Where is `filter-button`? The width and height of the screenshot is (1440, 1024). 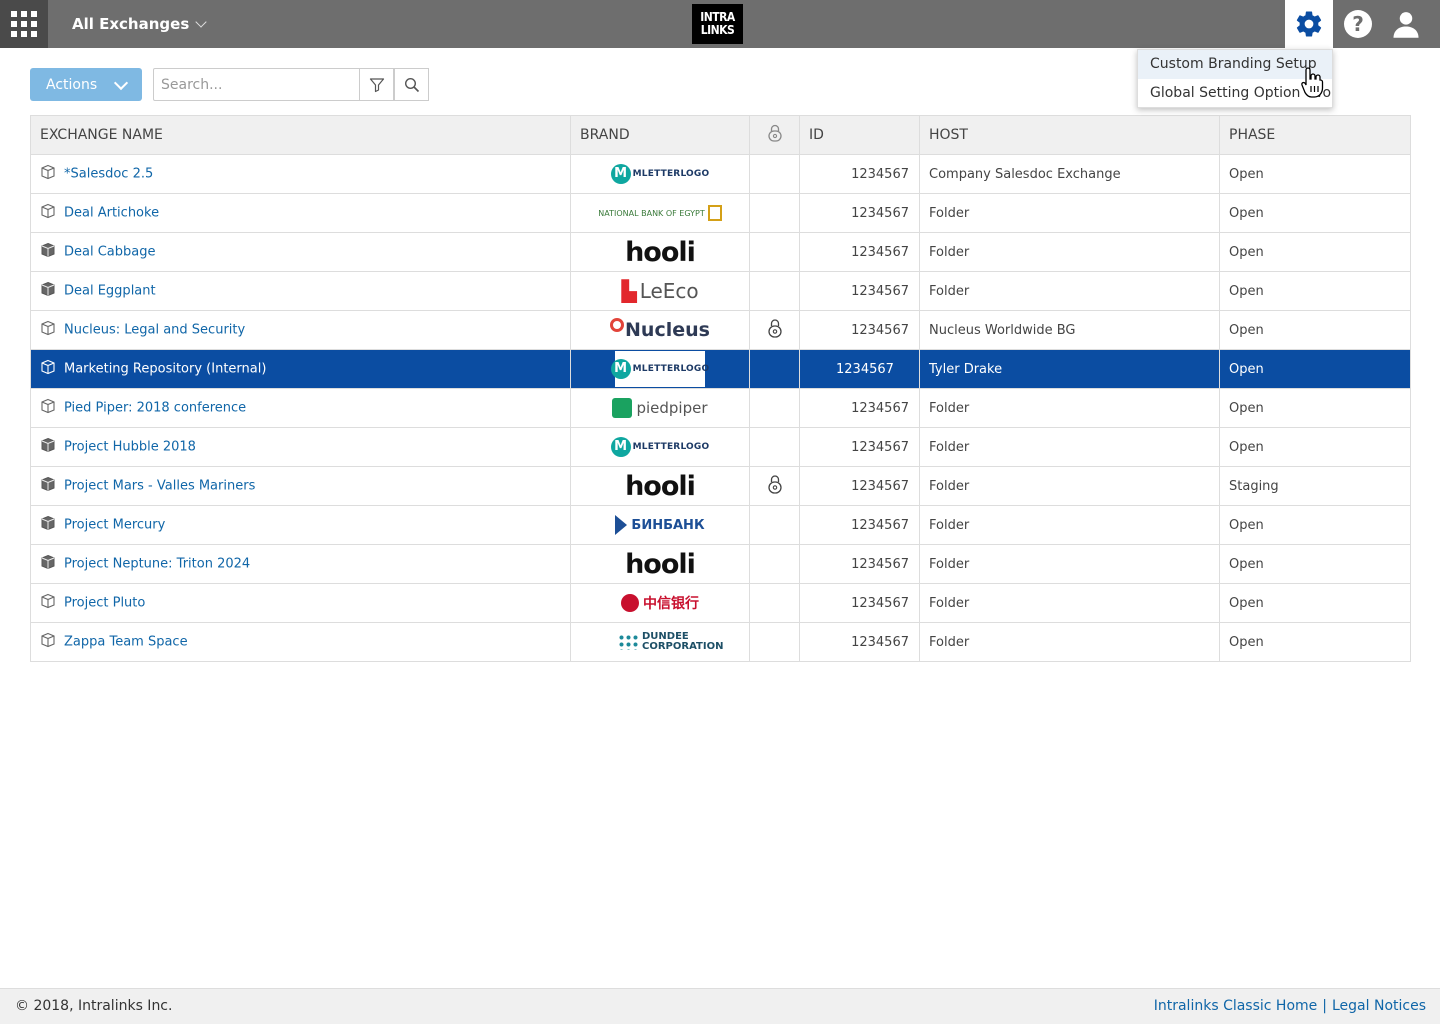 filter-button is located at coordinates (376, 84).